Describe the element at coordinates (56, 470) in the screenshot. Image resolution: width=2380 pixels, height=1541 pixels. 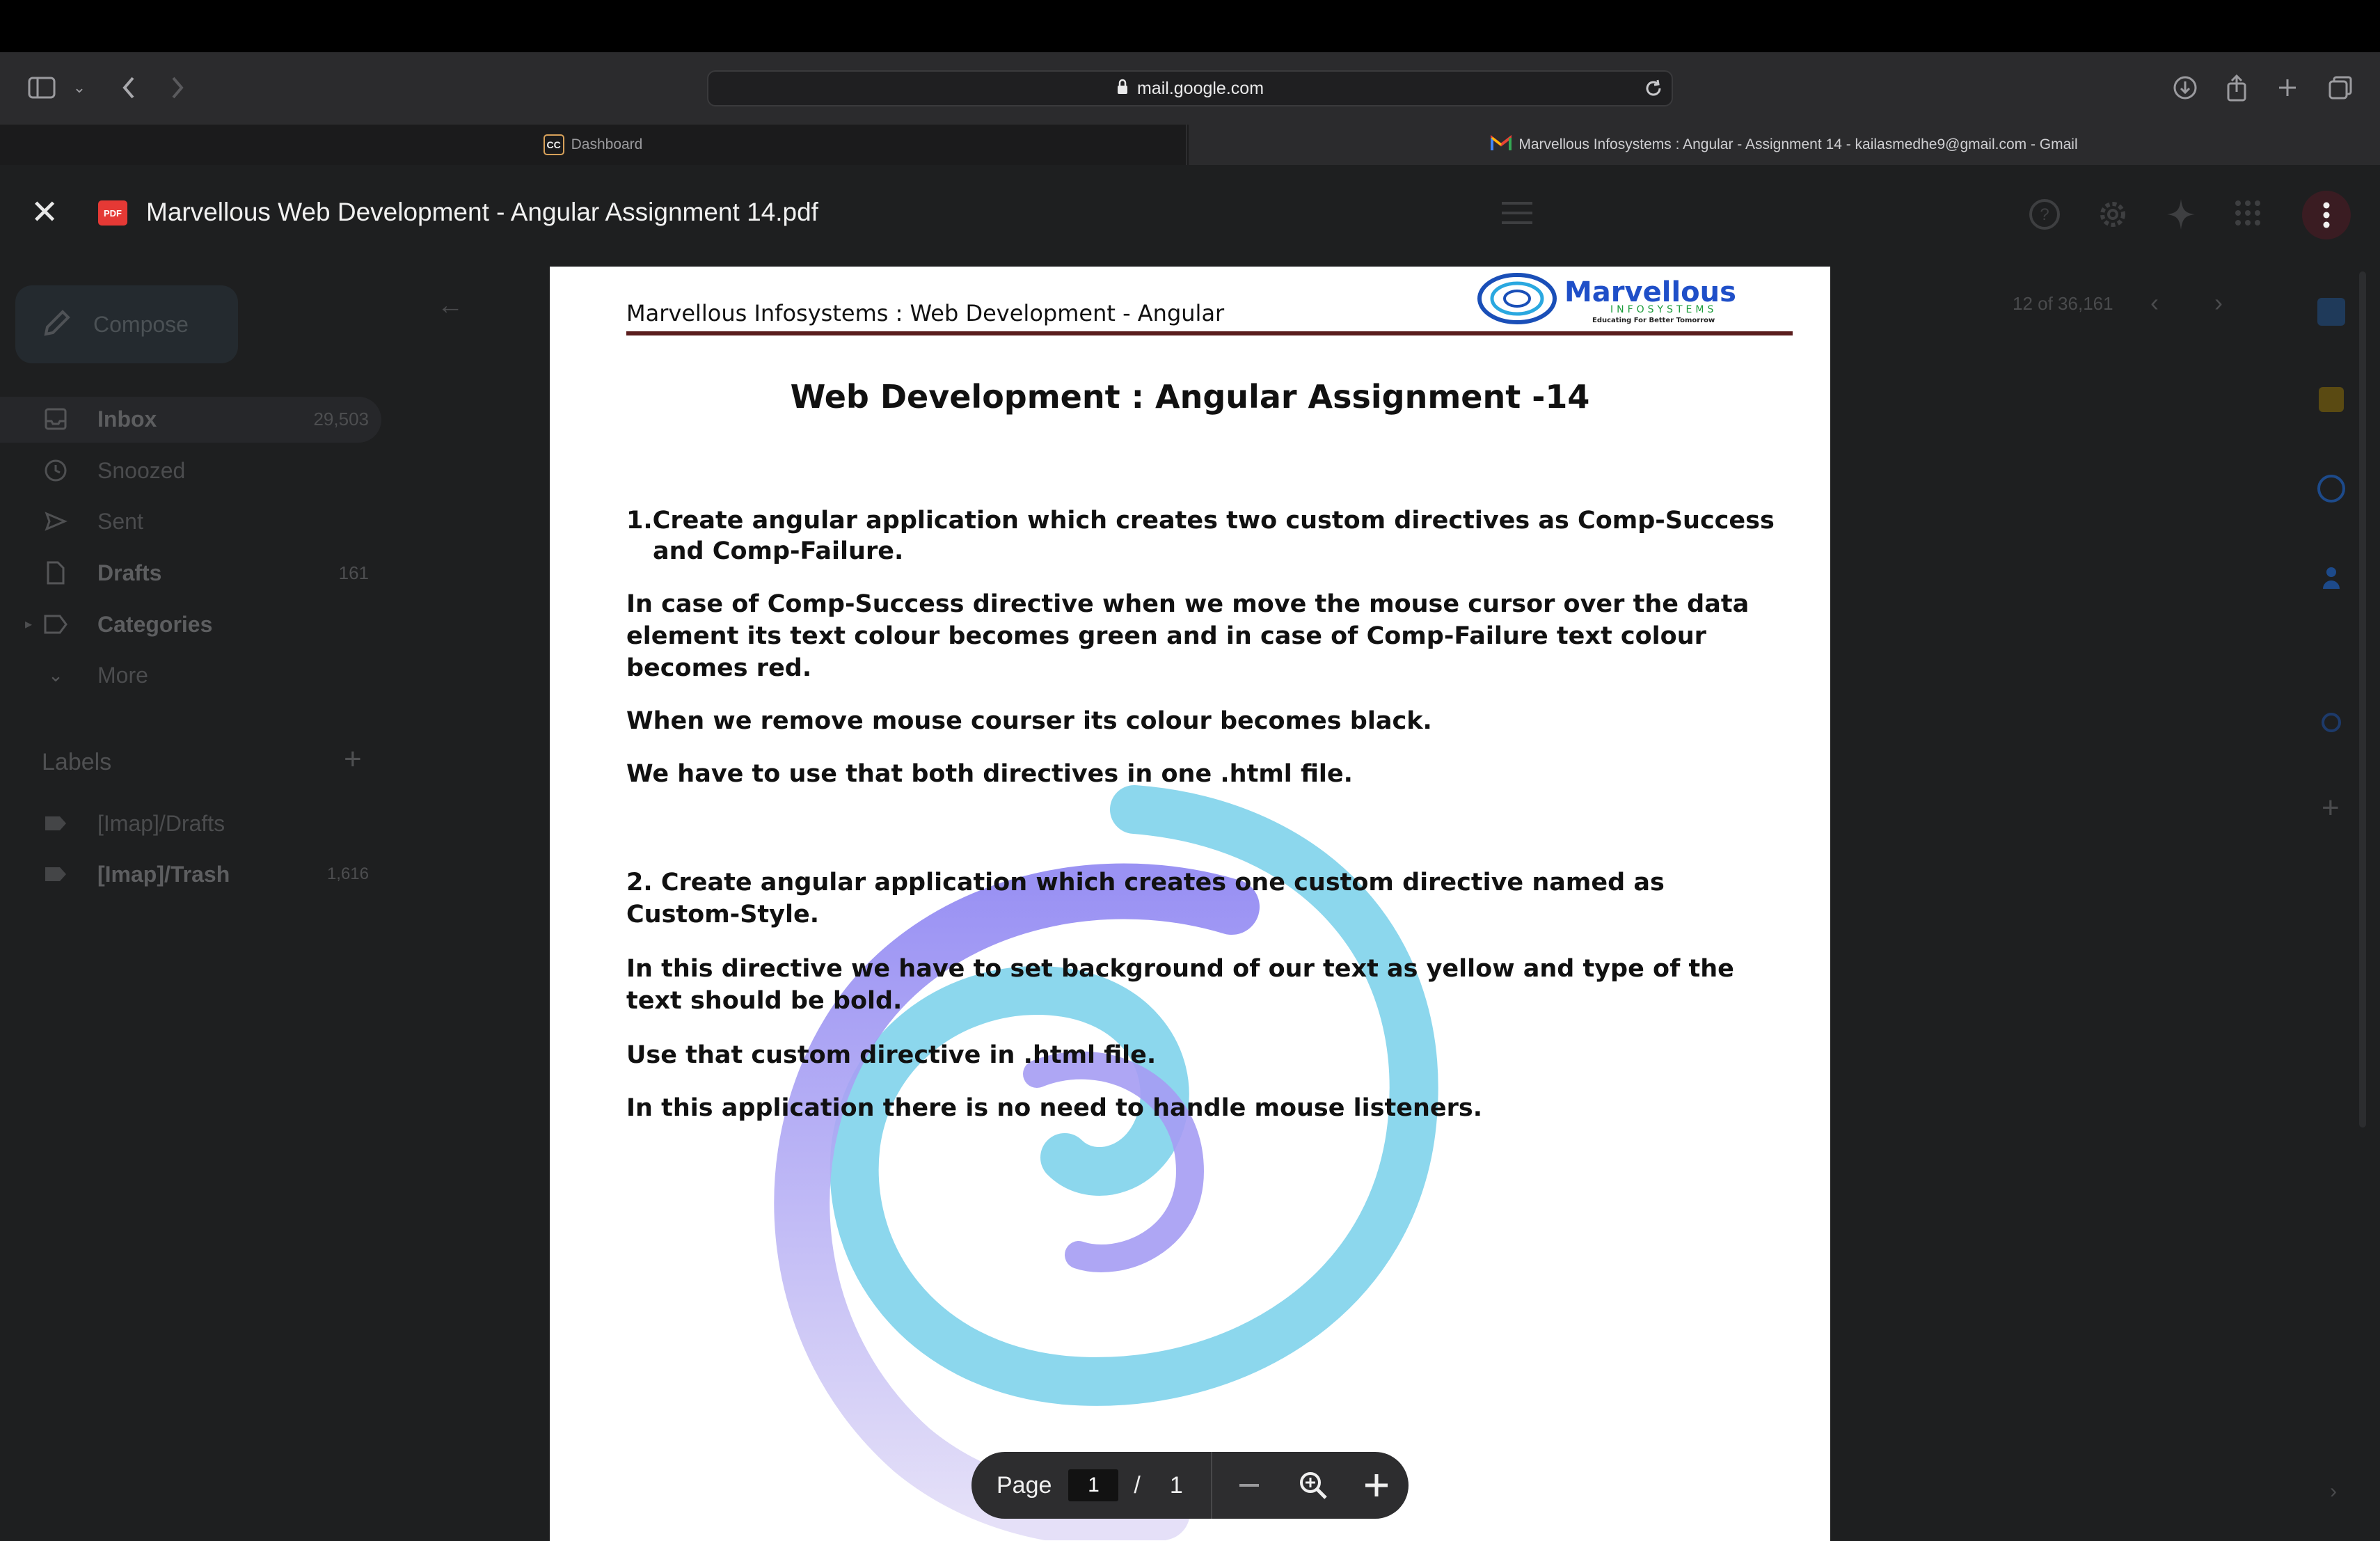
I see `clock-icon` at that location.